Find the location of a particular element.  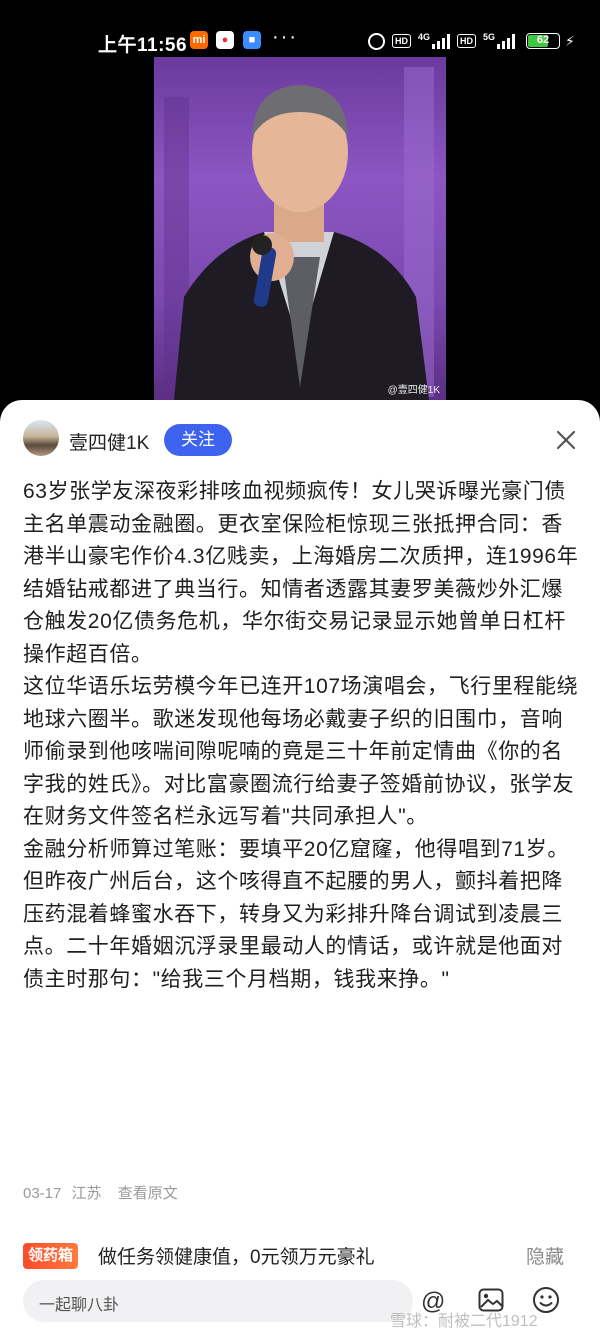

battery-level: 62 is located at coordinates (543, 40).